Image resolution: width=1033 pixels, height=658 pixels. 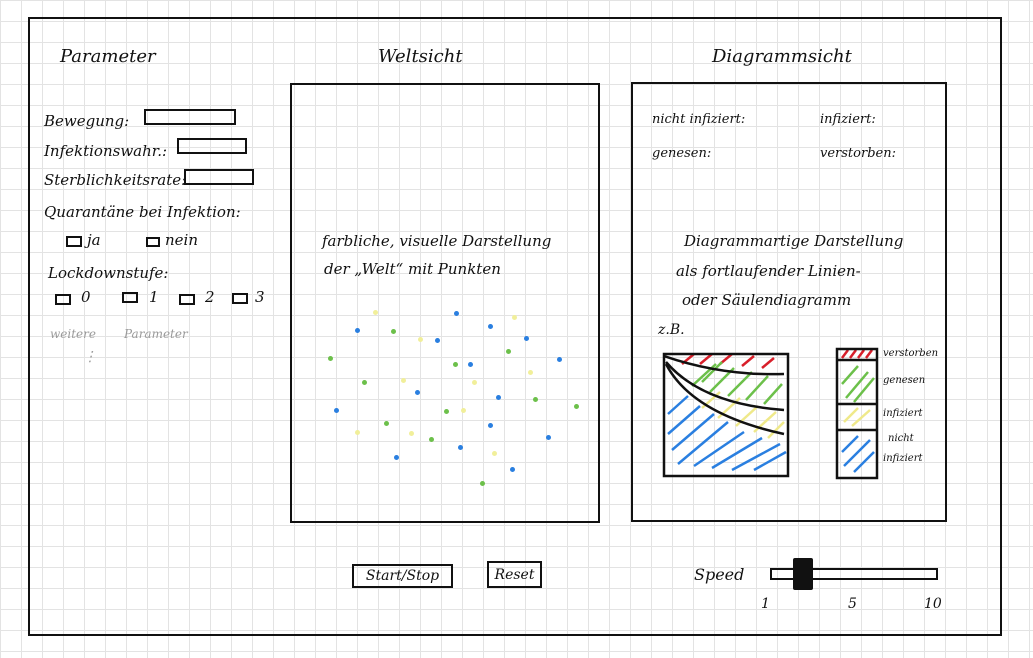 What do you see at coordinates (794, 241) in the screenshot?
I see `diagram-description-line1: Diagrammartige Darstellung` at bounding box center [794, 241].